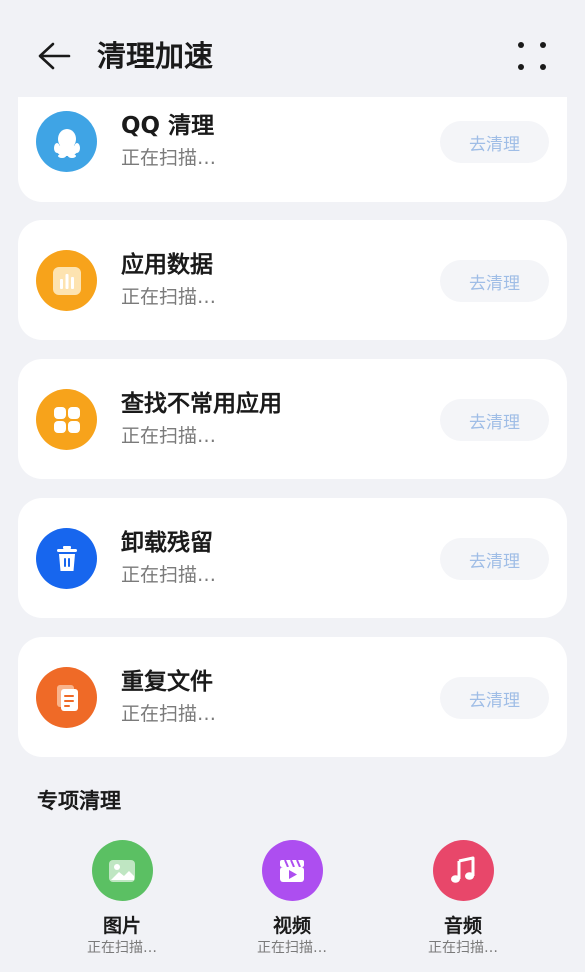 The width and height of the screenshot is (585, 972). What do you see at coordinates (292, 149) in the screenshot?
I see `card-qq-clean: QQ 清理 正在扫描… 去清理` at bounding box center [292, 149].